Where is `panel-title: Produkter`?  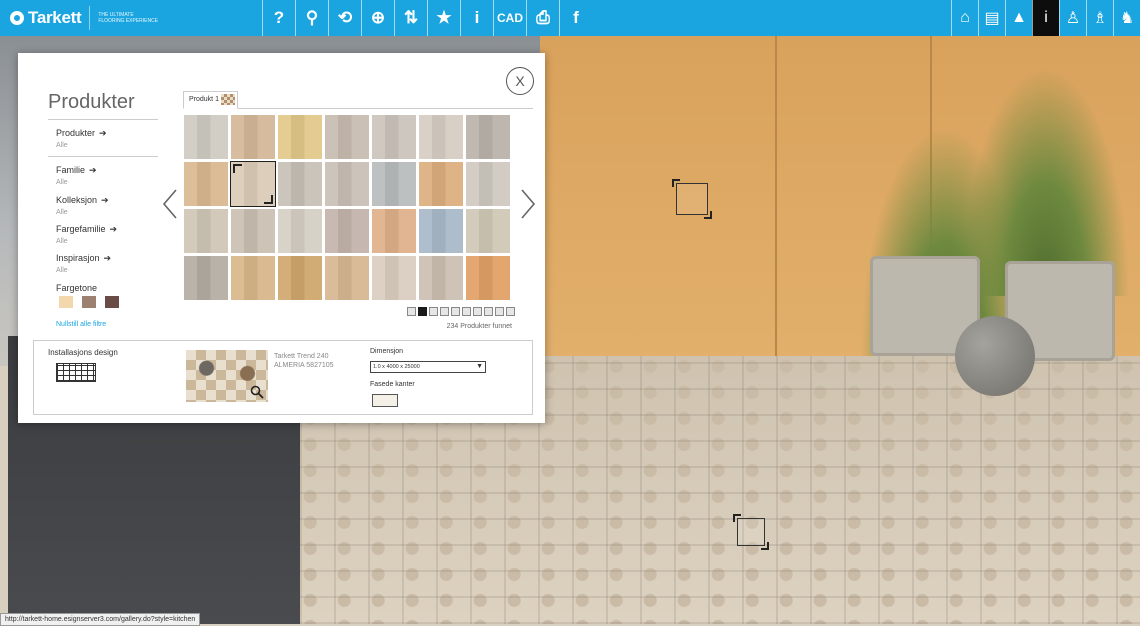
panel-title: Produkter is located at coordinates (91, 102).